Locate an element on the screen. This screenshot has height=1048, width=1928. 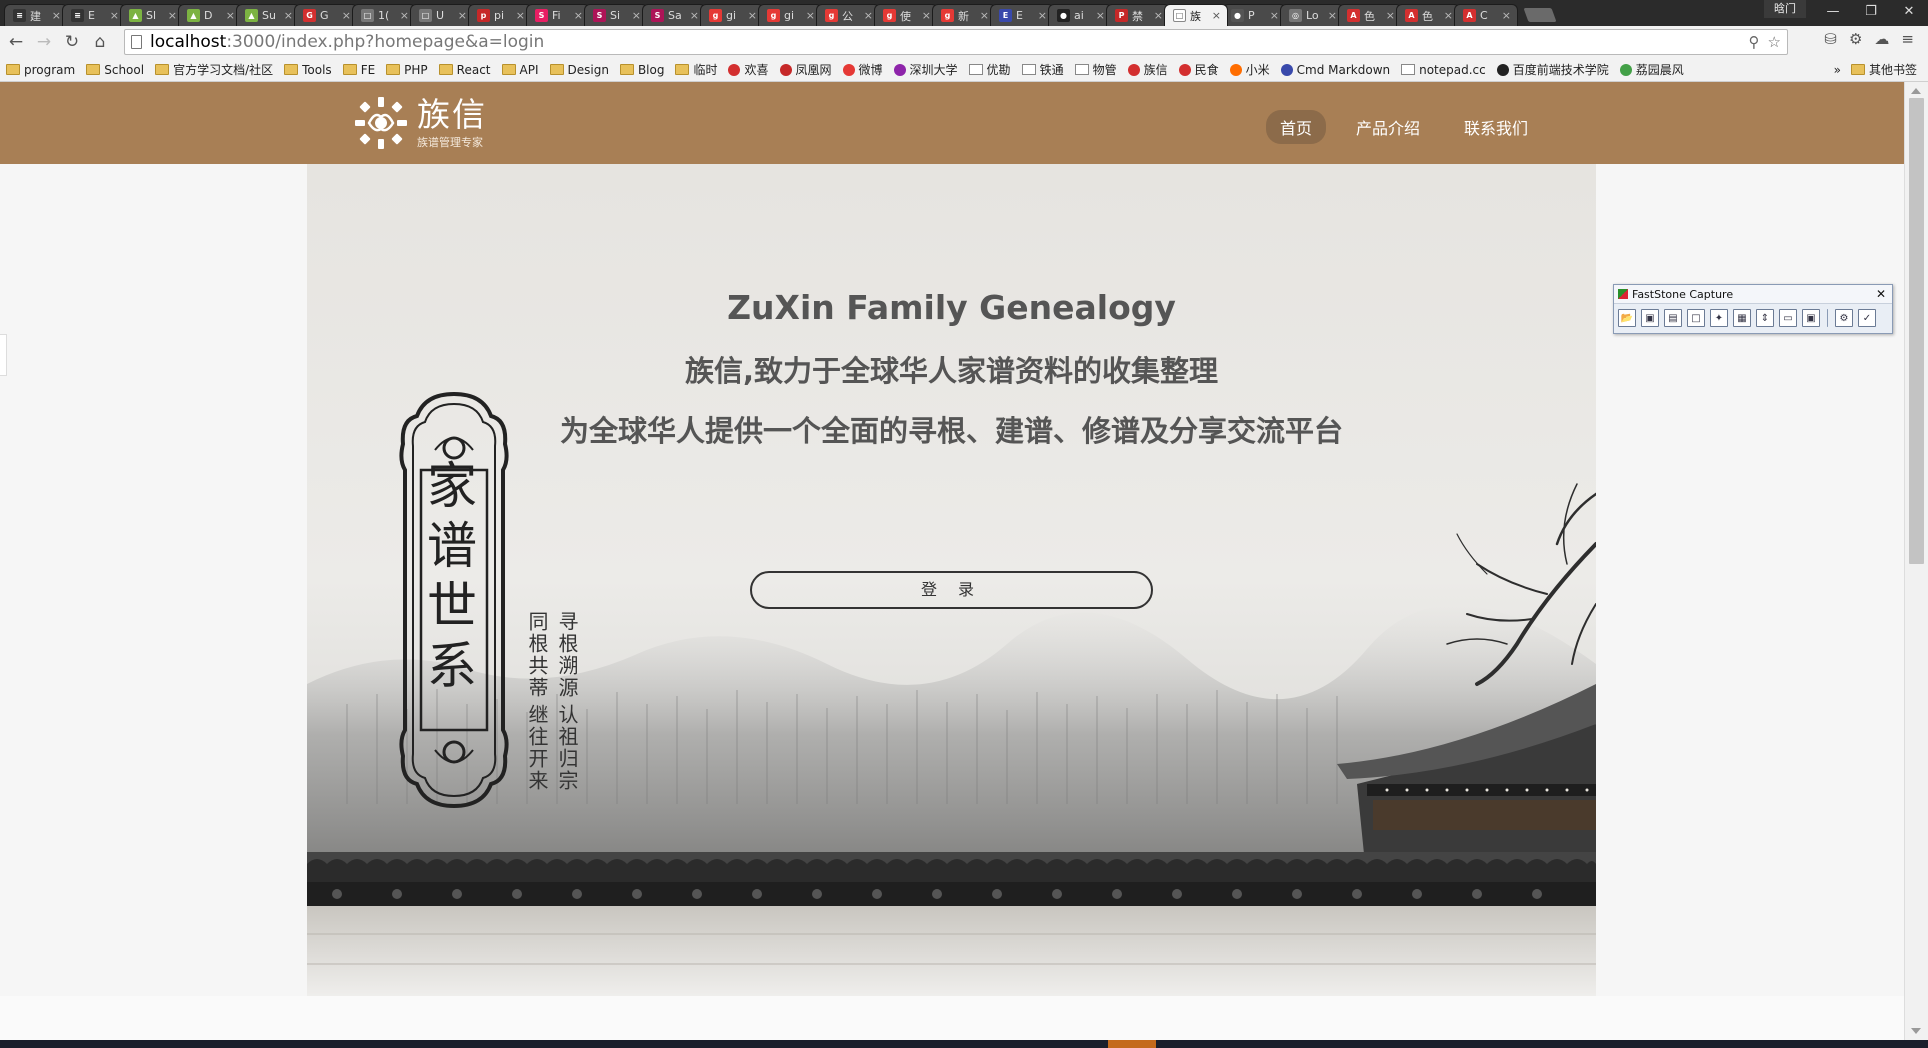
capture-rectangle-icon: □ is located at coordinates (1696, 318).